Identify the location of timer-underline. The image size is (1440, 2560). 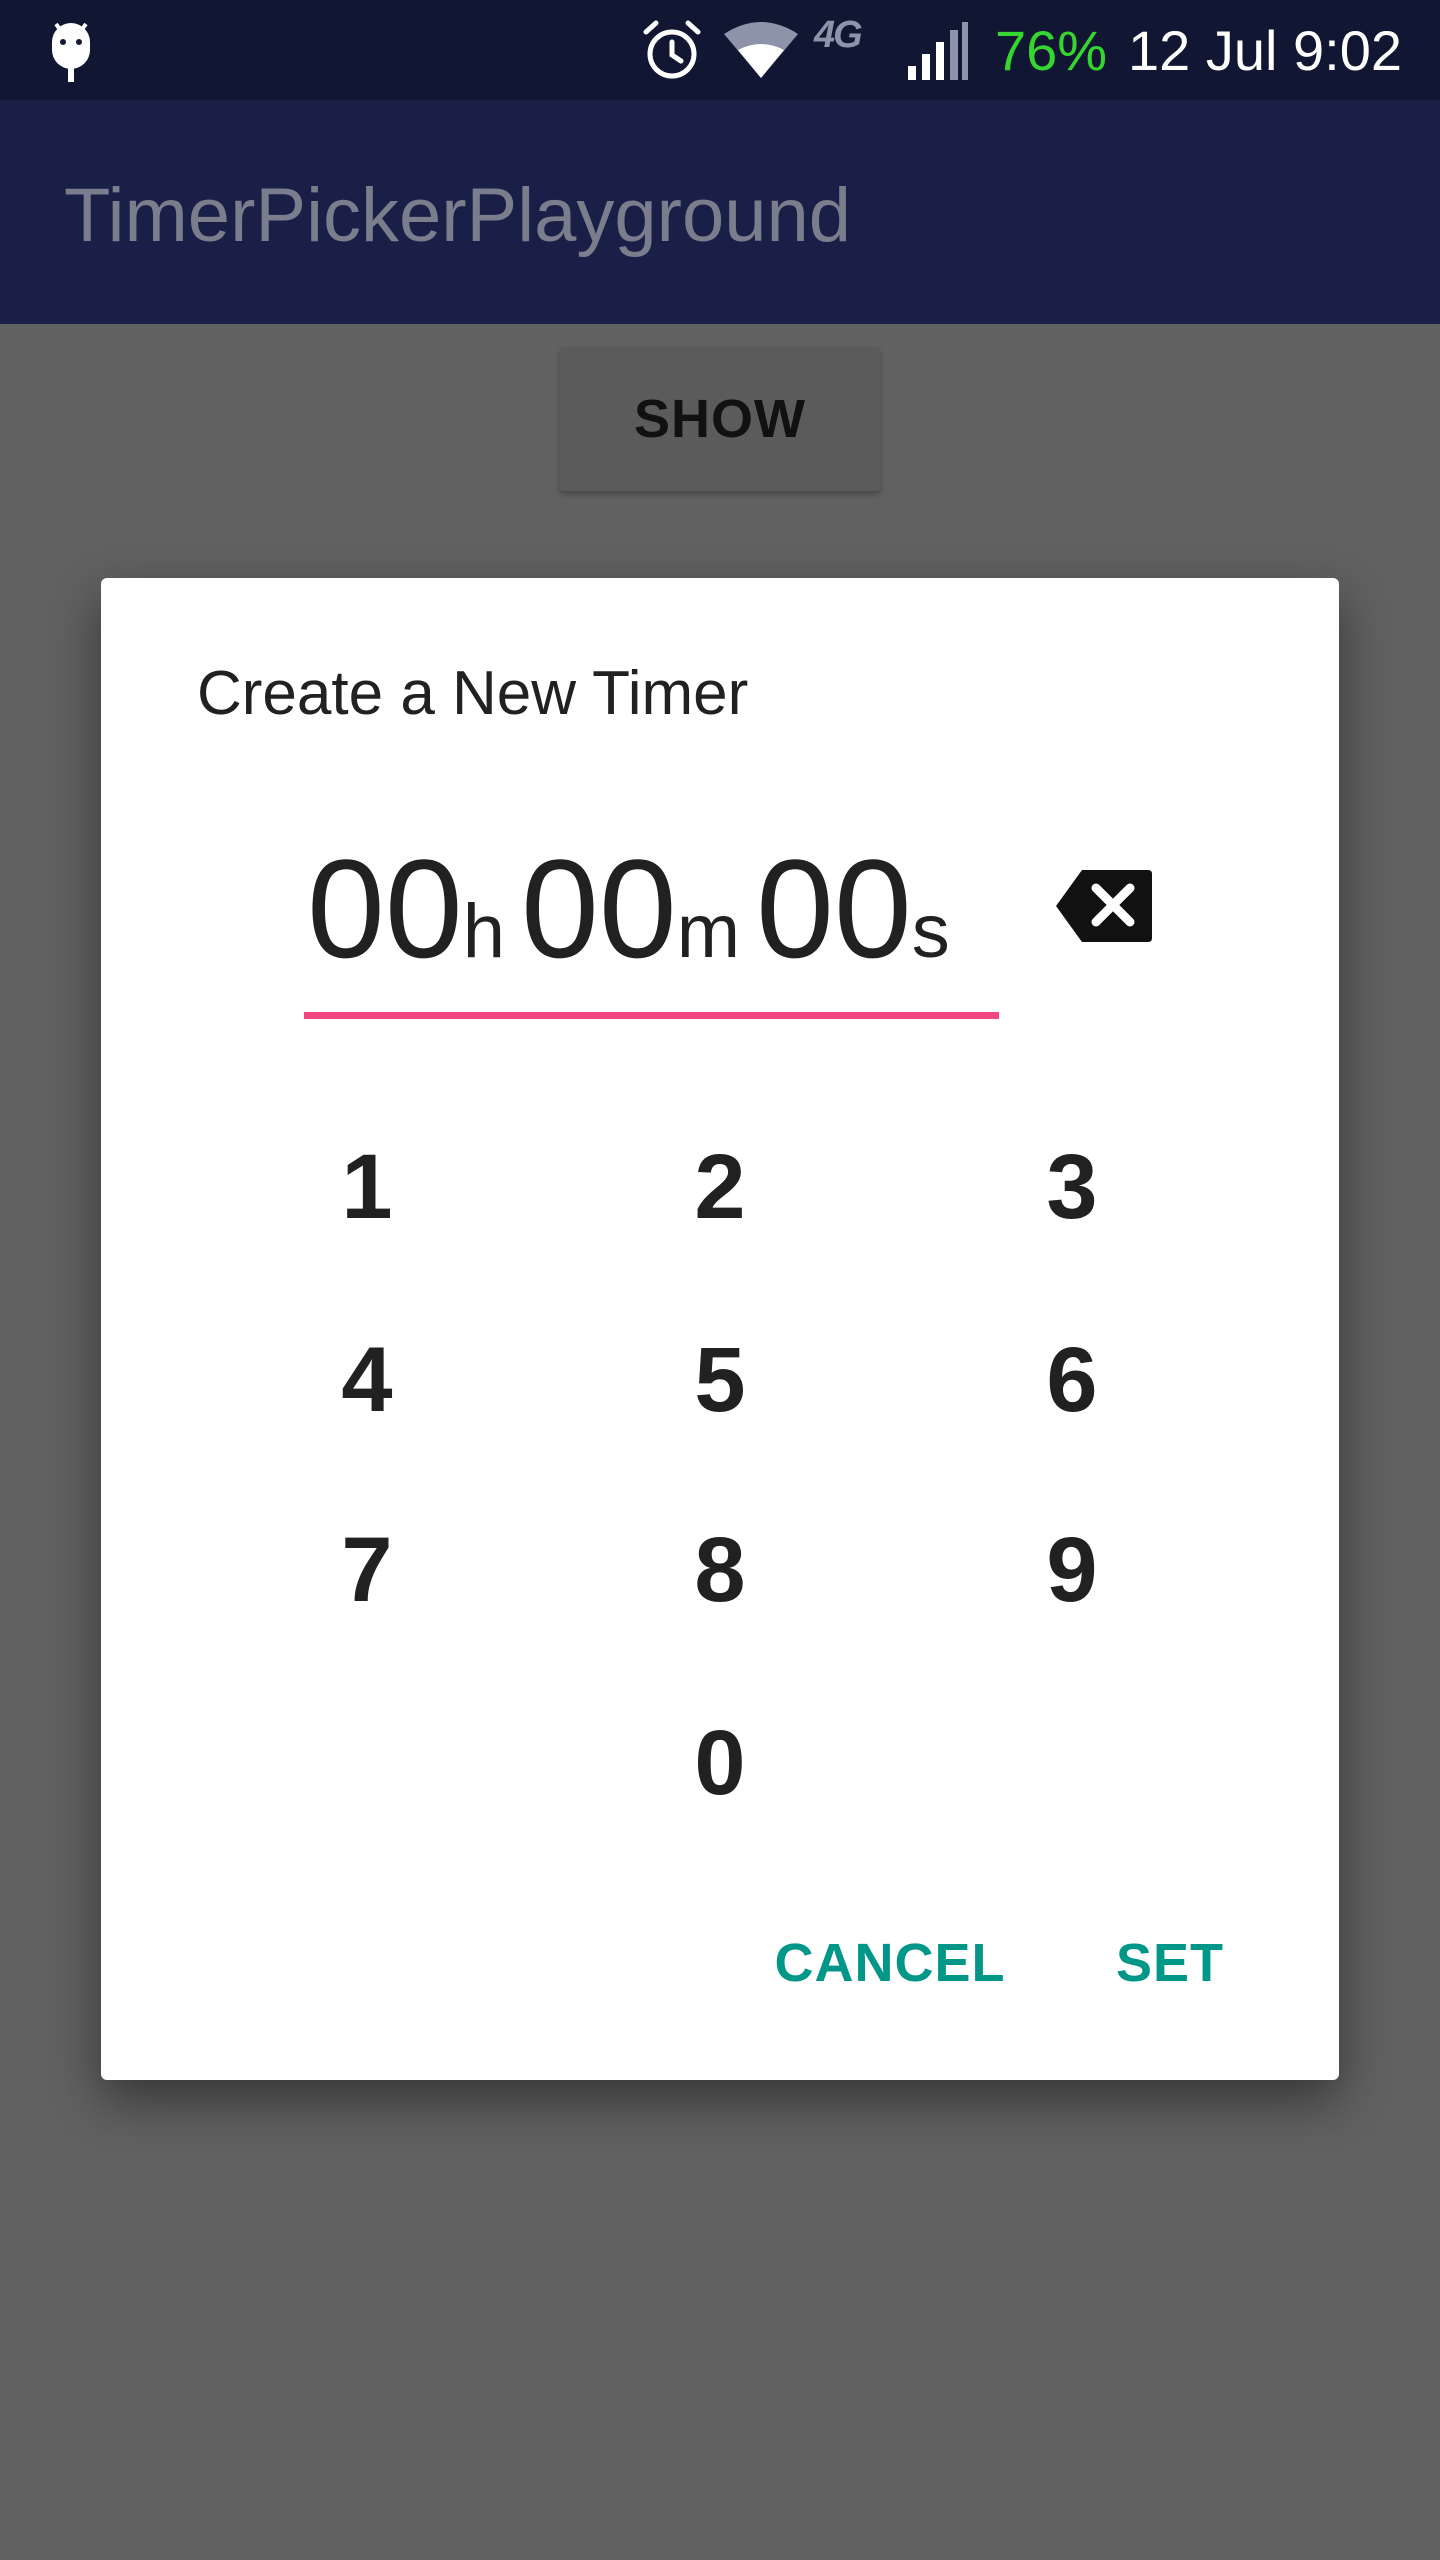
(651, 1015).